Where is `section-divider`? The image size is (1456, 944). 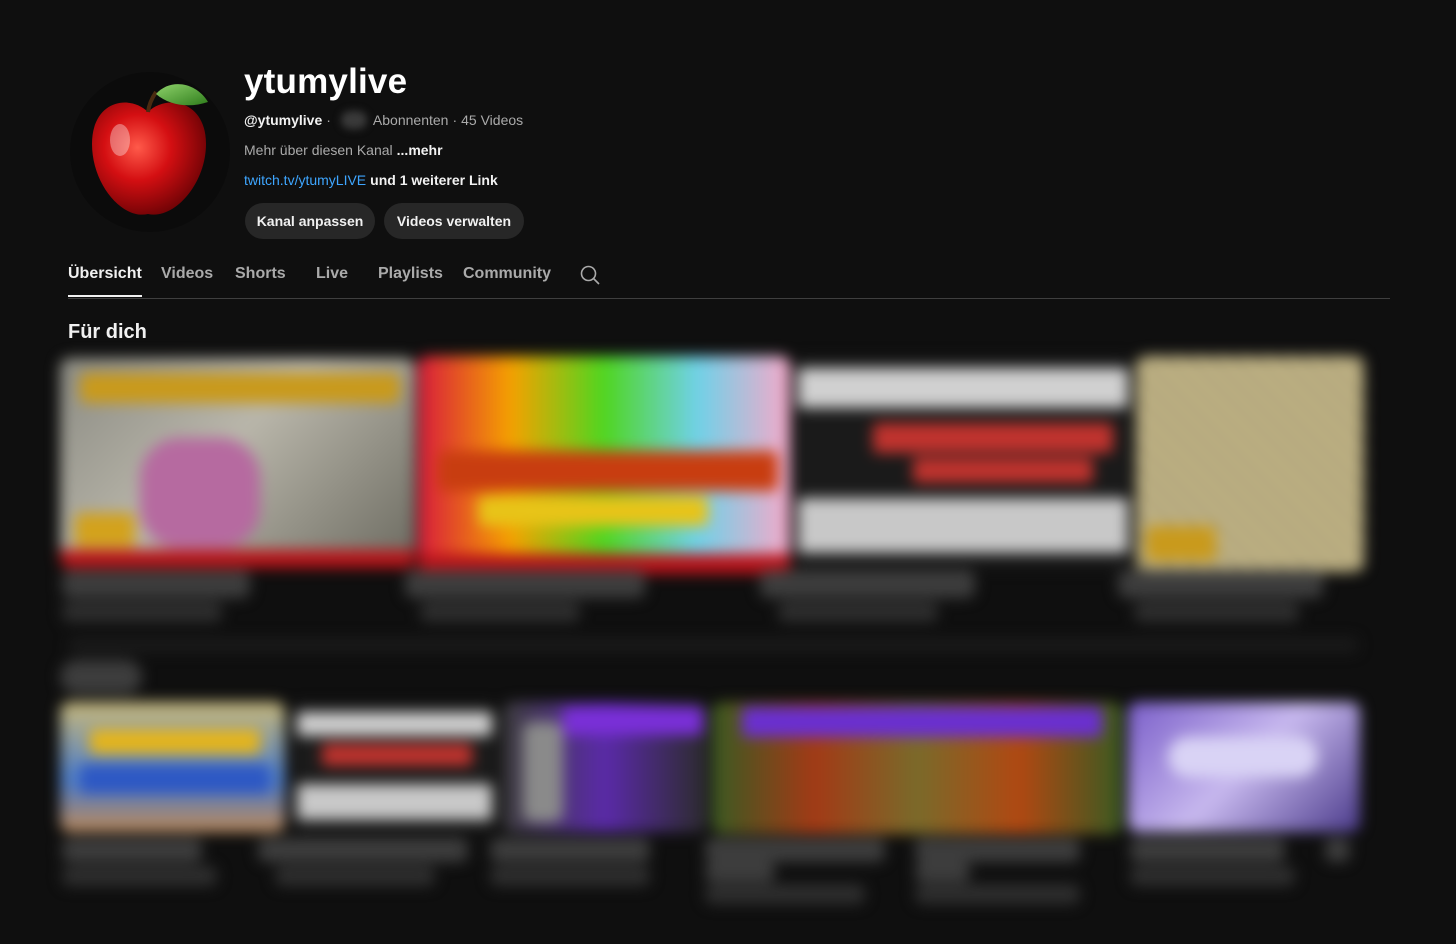 section-divider is located at coordinates (713, 645).